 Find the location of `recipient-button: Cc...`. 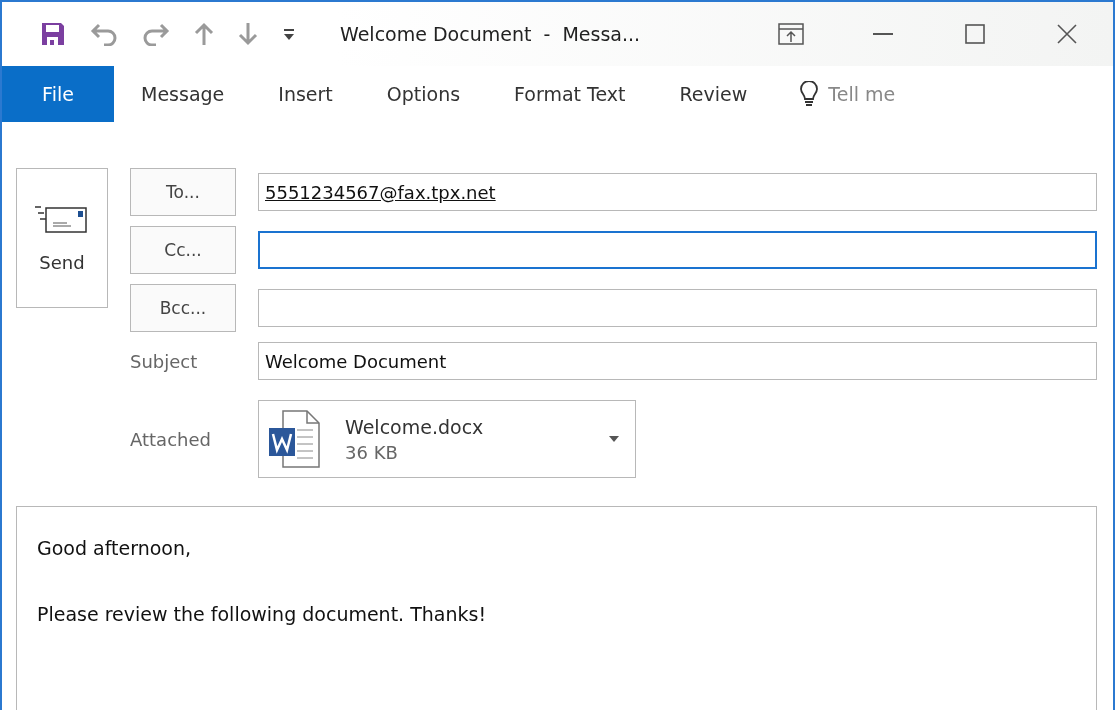

recipient-button: Cc... is located at coordinates (183, 250).